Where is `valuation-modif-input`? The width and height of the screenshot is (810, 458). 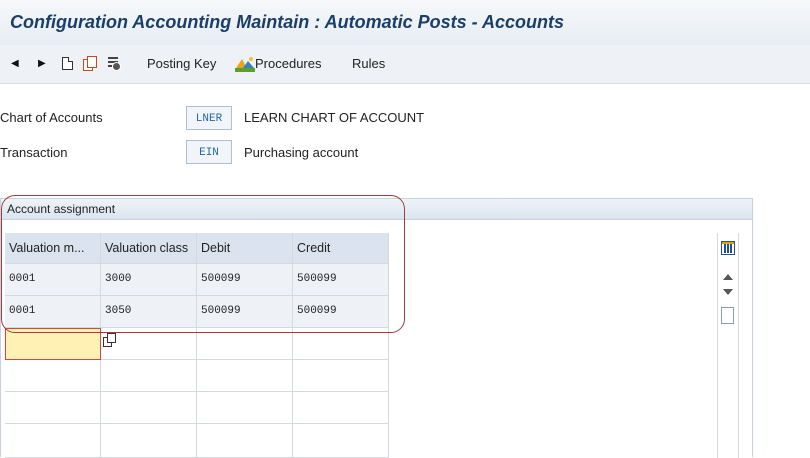
valuation-modif-input is located at coordinates (53, 344).